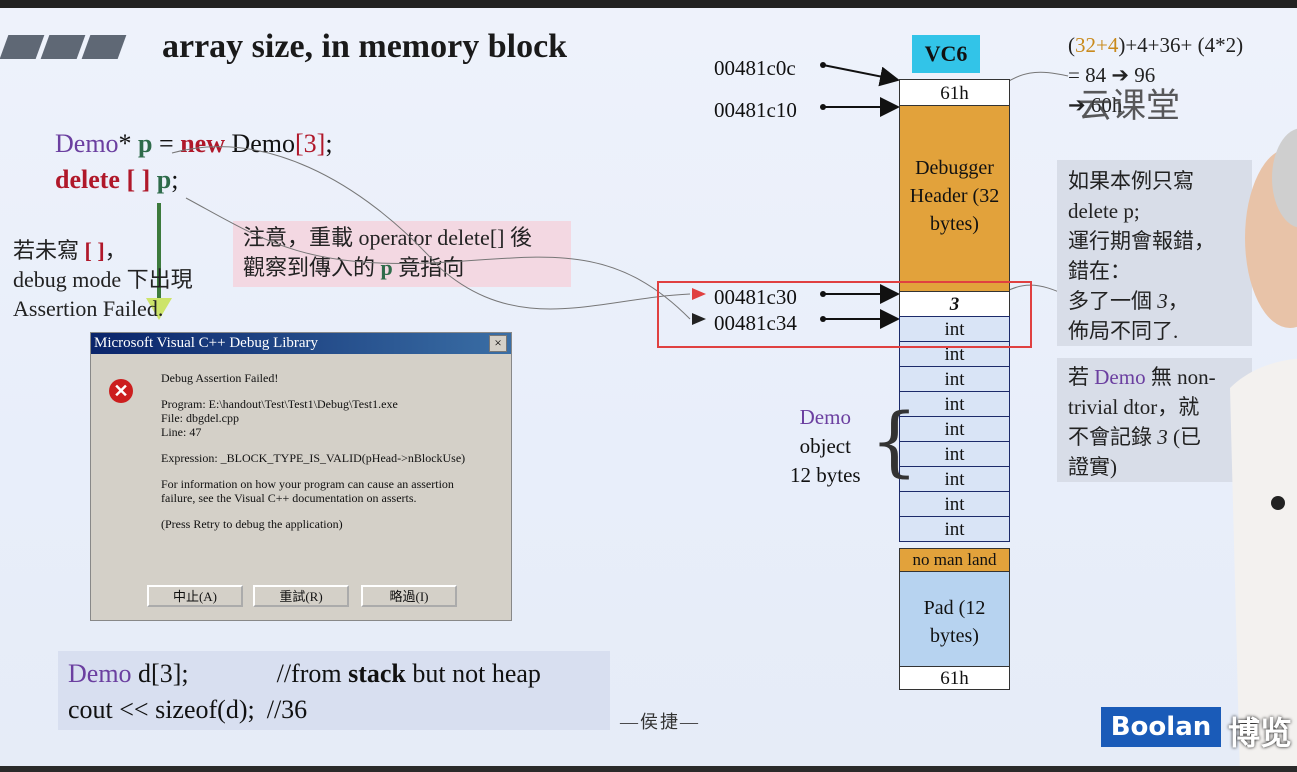 The height and width of the screenshot is (772, 1297). Describe the element at coordinates (954, 198) in the screenshot. I see `memory-debugger-header: Debugger Header (32 bytes)` at that location.